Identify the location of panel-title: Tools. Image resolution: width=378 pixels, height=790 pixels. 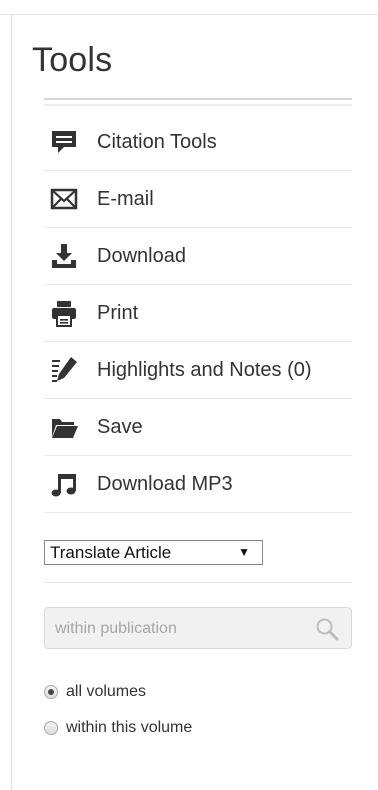
(72, 60).